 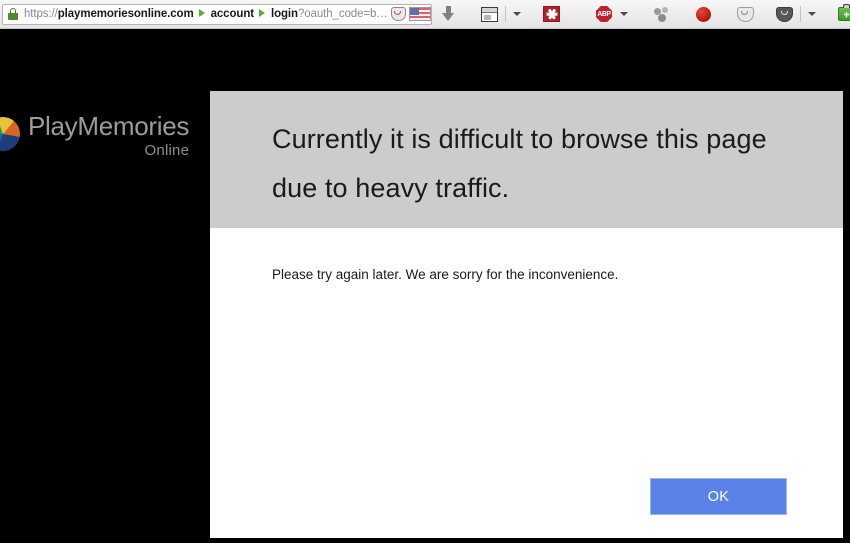 I want to click on breadcrumb-login: login, so click(x=284, y=14).